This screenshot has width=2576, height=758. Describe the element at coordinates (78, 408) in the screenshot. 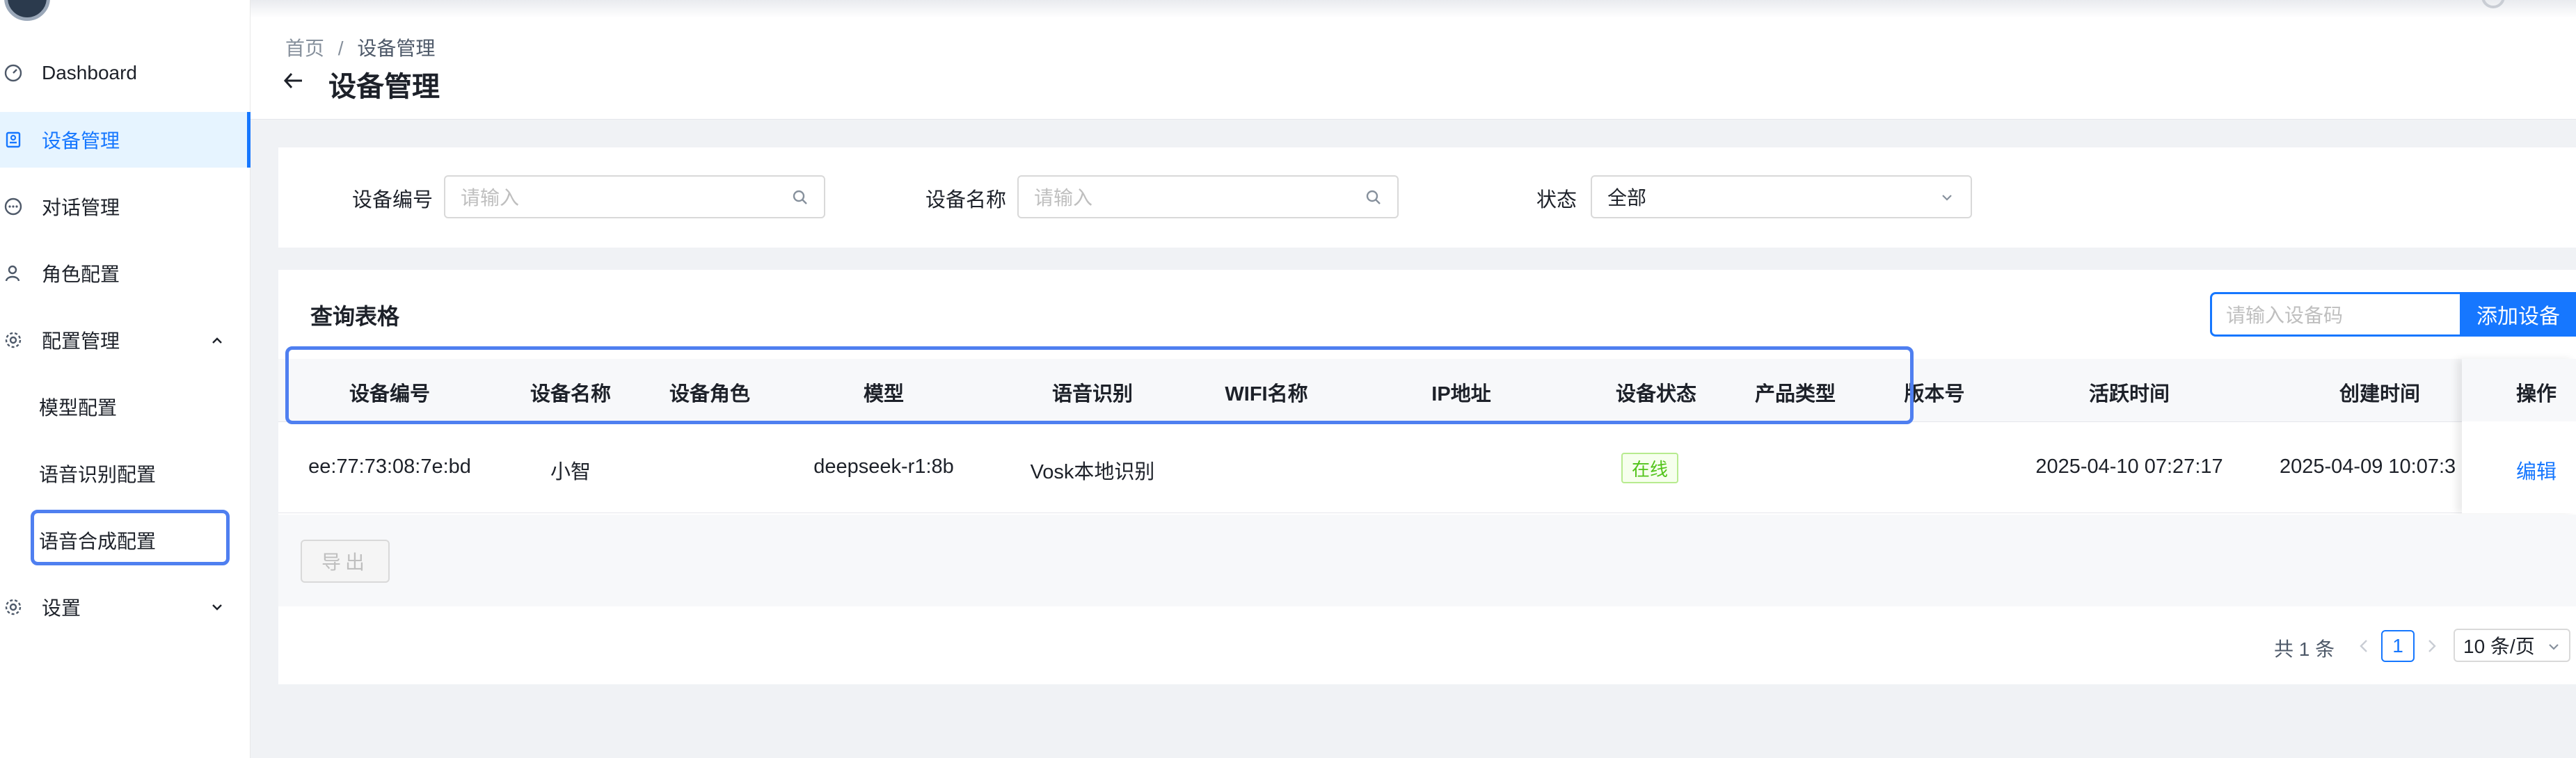

I see `sidebar-item-label: 模型配置` at that location.